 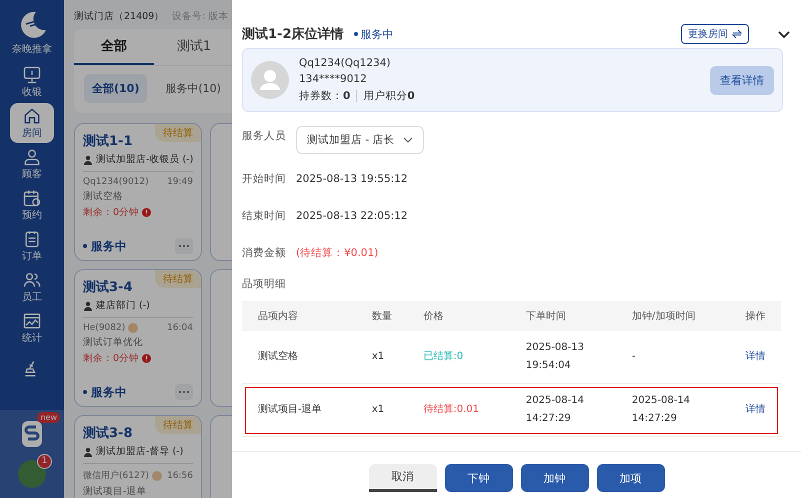 What do you see at coordinates (458, 316) in the screenshot?
I see `column-header: 价格` at bounding box center [458, 316].